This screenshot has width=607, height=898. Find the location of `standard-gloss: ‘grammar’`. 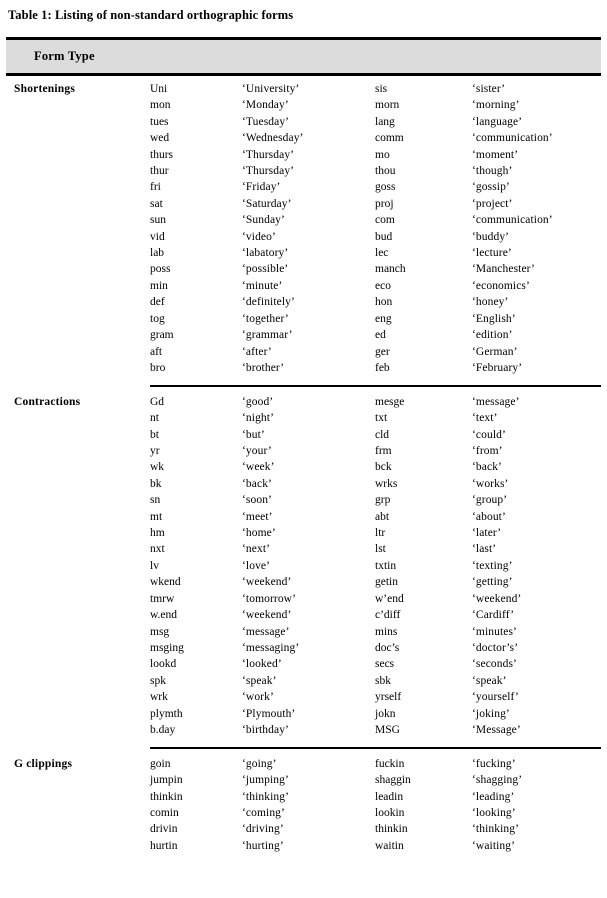

standard-gloss: ‘grammar’ is located at coordinates (267, 335).